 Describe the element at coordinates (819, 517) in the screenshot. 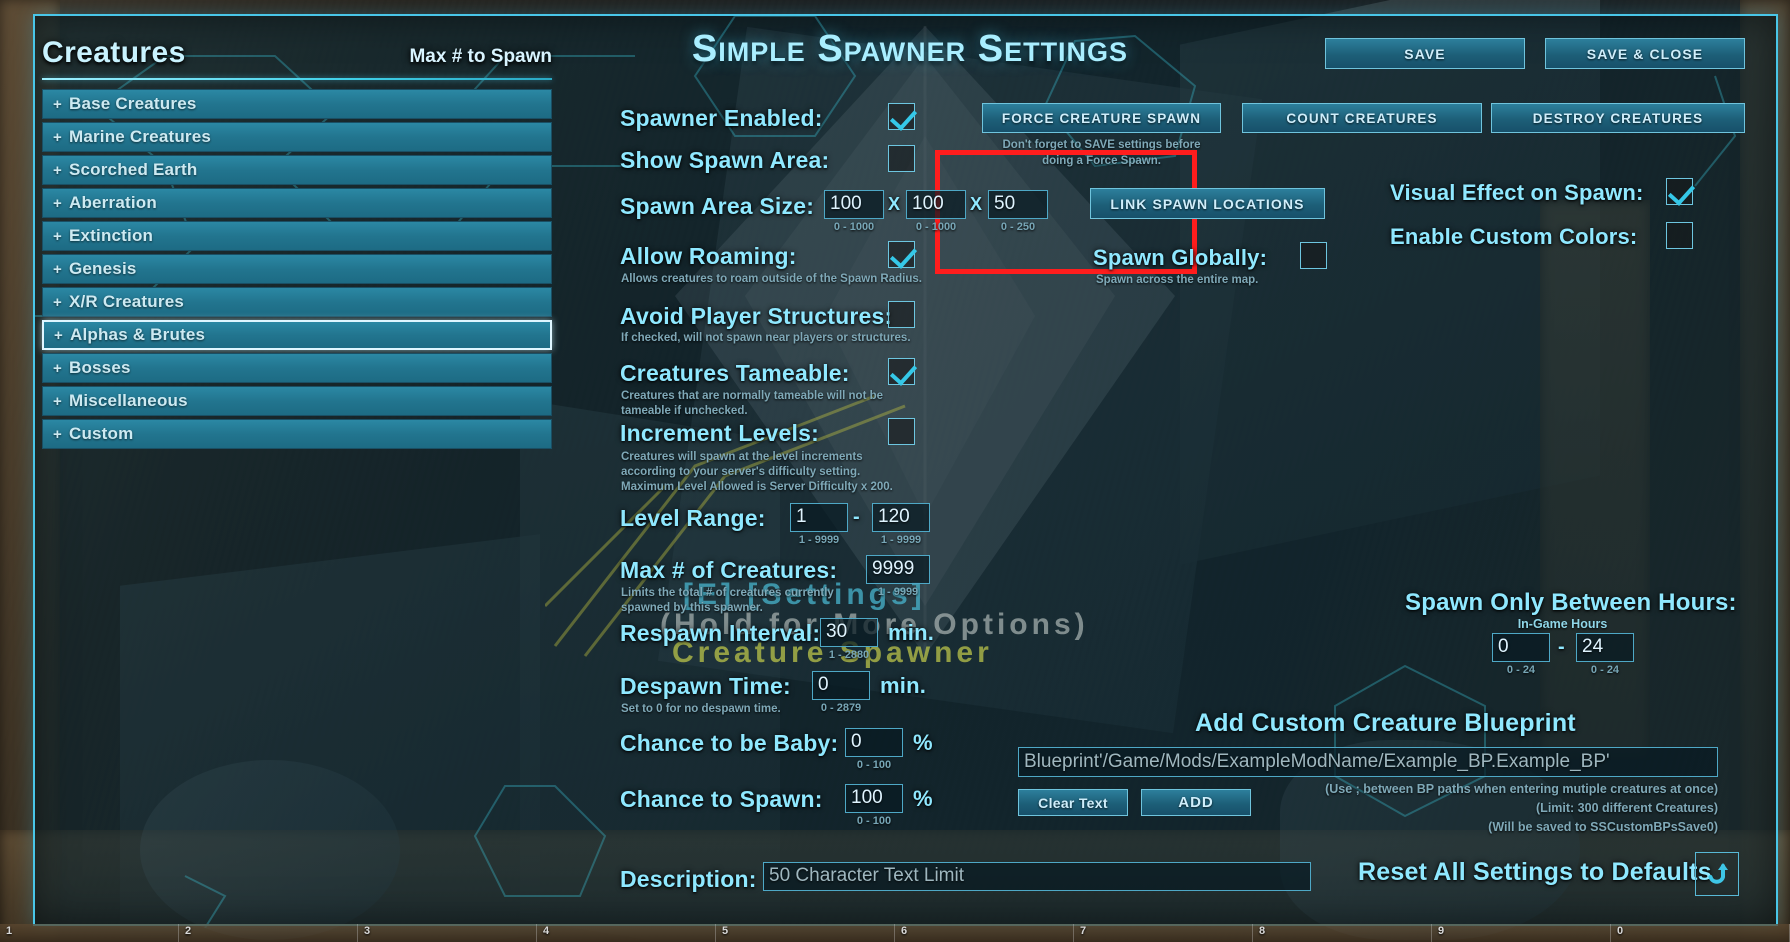

I see `level-range-min-input: 1` at that location.